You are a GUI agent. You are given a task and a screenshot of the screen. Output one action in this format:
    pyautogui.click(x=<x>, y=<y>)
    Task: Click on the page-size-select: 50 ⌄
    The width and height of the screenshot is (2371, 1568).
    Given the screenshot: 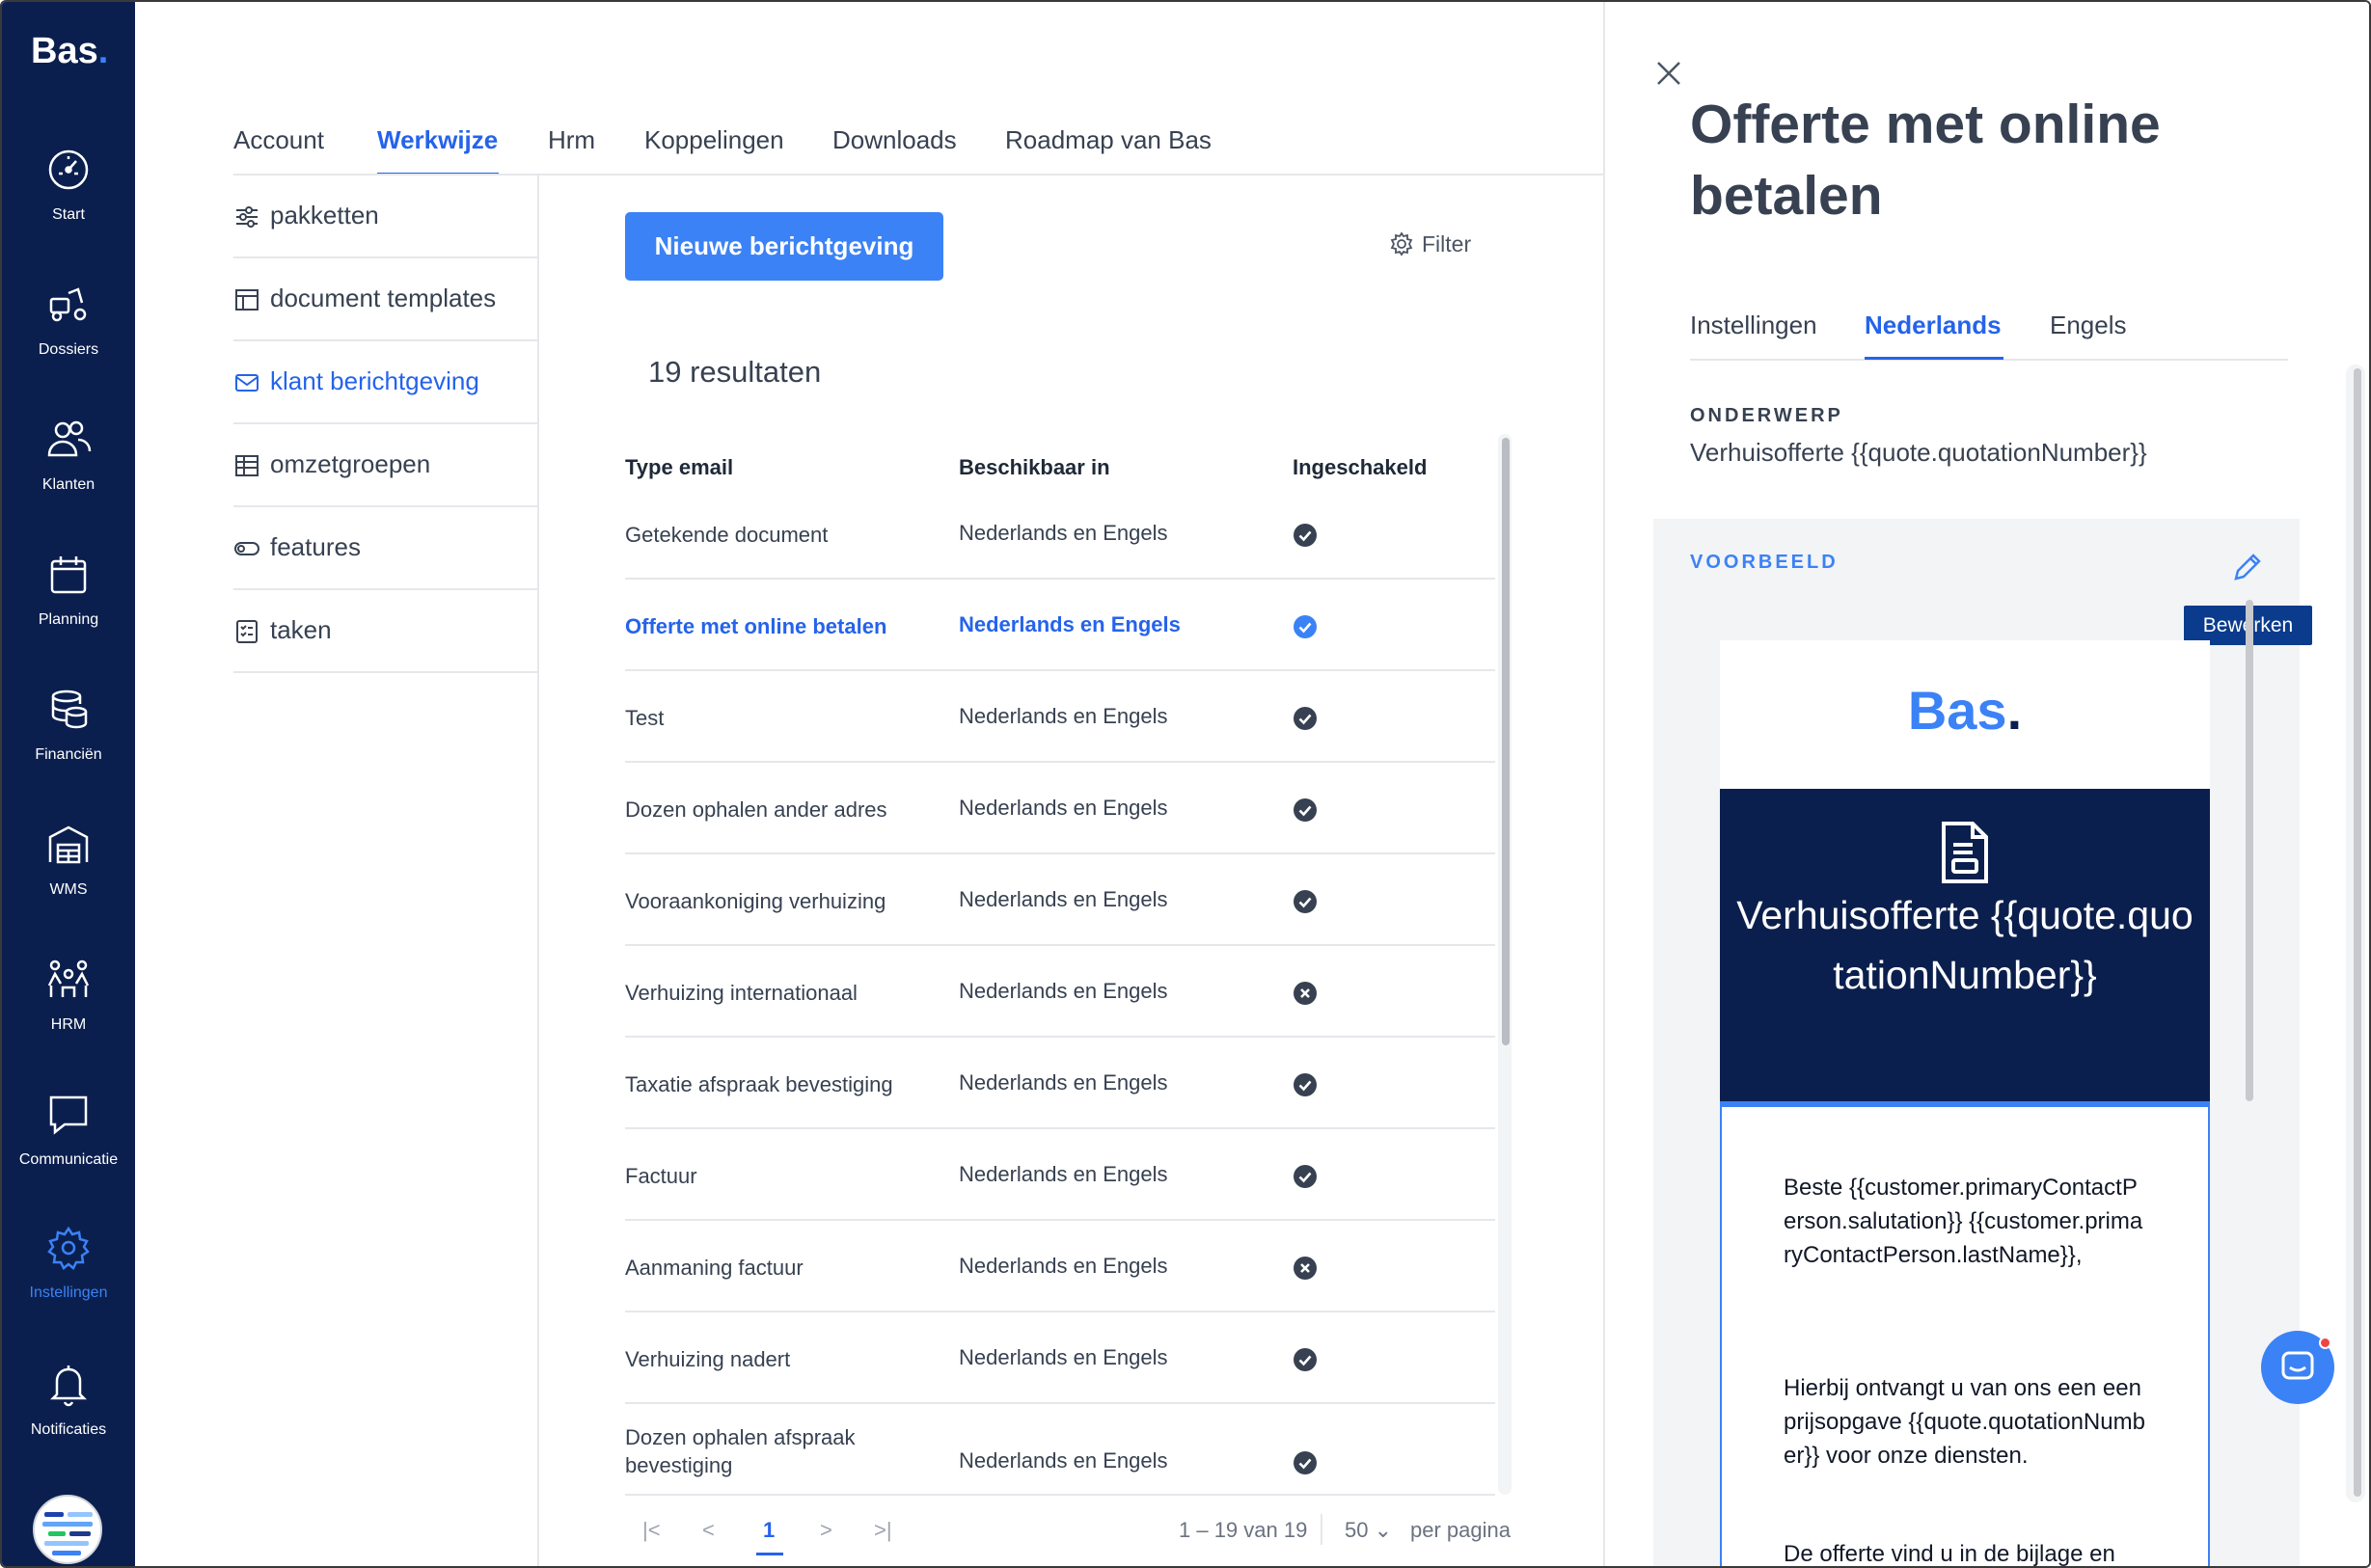 What is the action you would take?
    pyautogui.click(x=1368, y=1530)
    